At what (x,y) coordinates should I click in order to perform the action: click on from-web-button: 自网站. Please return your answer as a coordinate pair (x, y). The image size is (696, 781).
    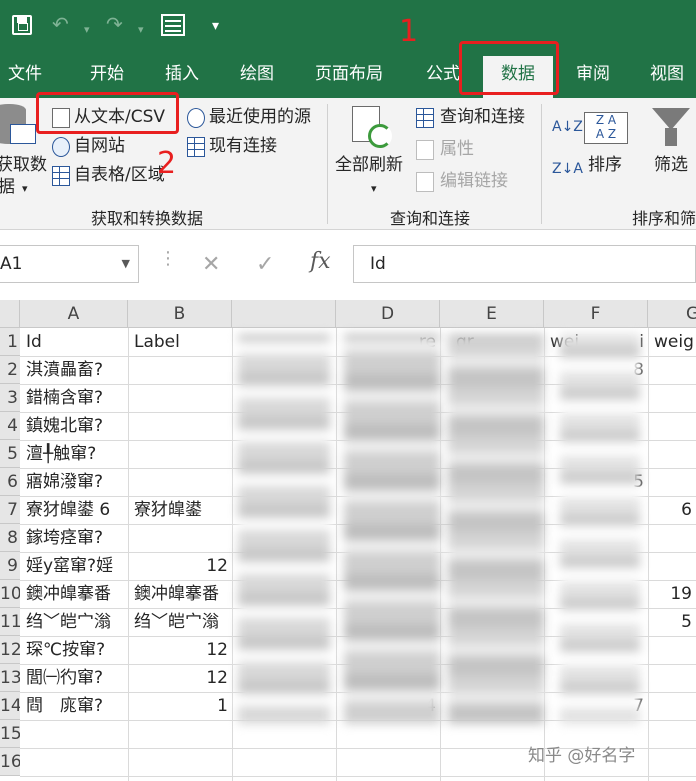
    Looking at the image, I should click on (99, 146).